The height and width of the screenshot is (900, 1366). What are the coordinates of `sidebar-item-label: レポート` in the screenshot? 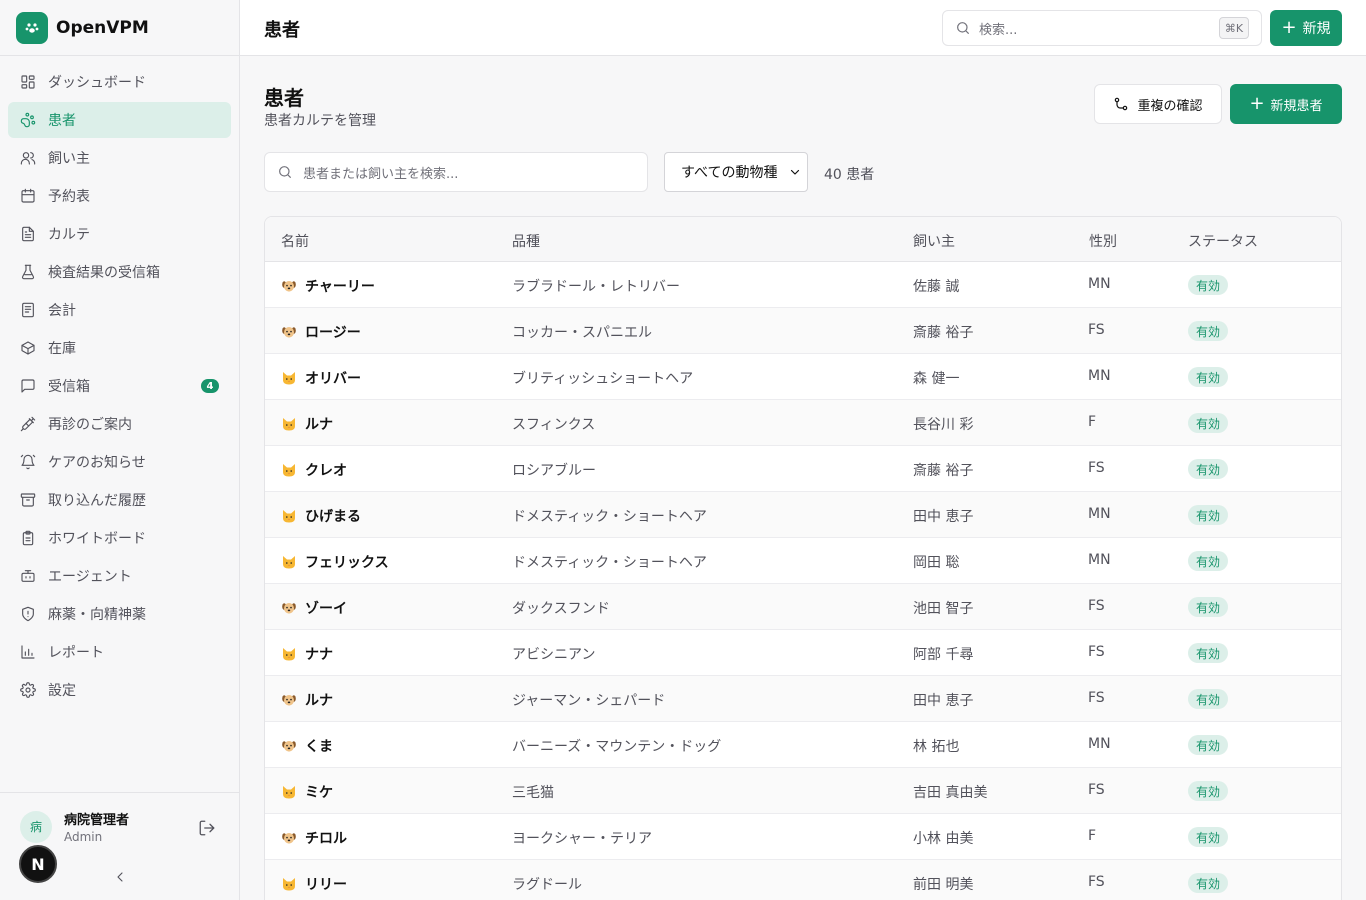 It's located at (76, 653).